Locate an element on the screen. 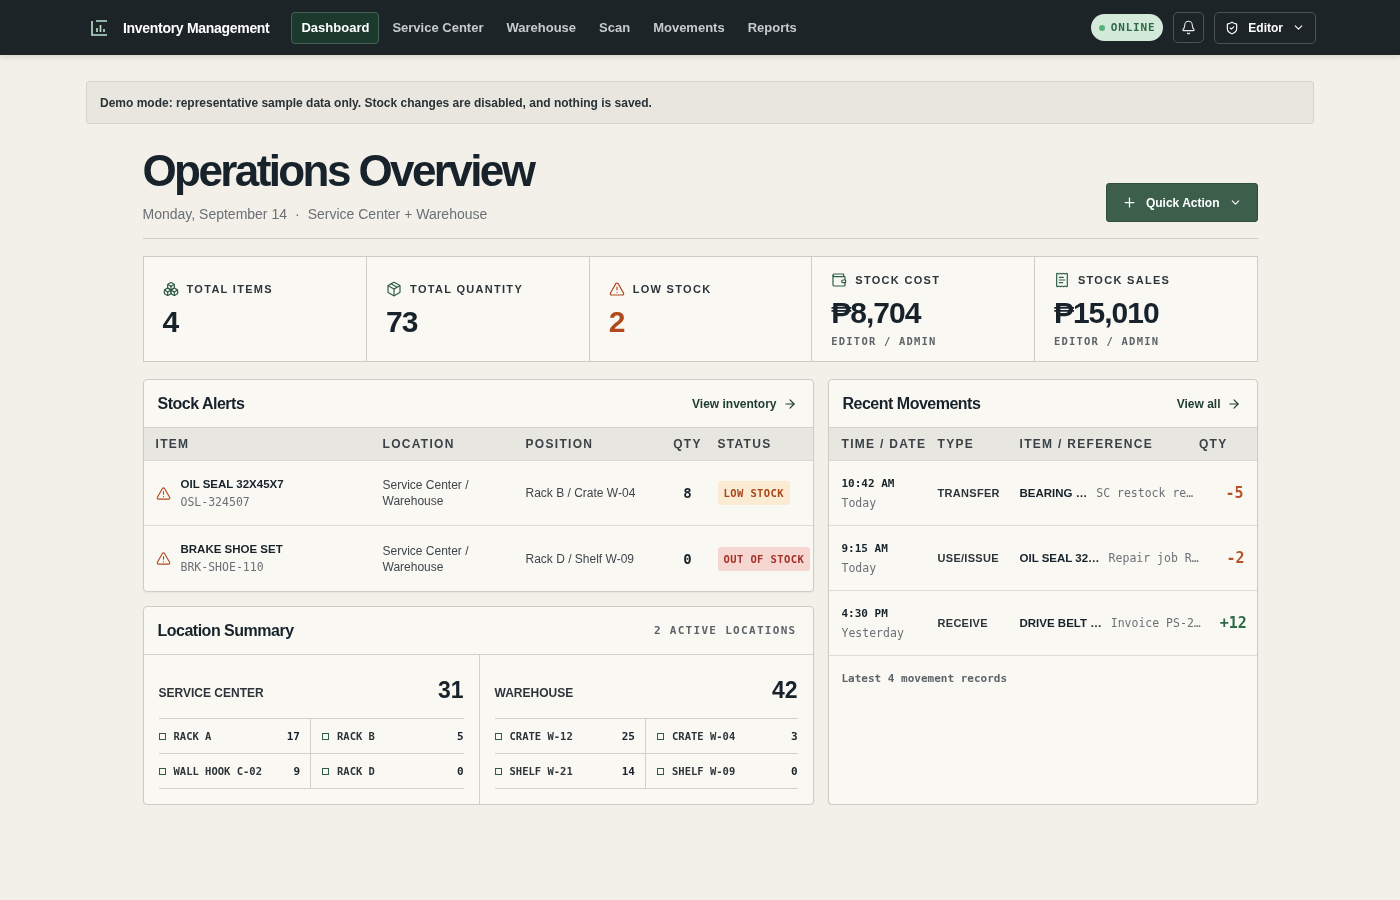 The width and height of the screenshot is (1400, 900). slot-qty: 14 is located at coordinates (628, 771).